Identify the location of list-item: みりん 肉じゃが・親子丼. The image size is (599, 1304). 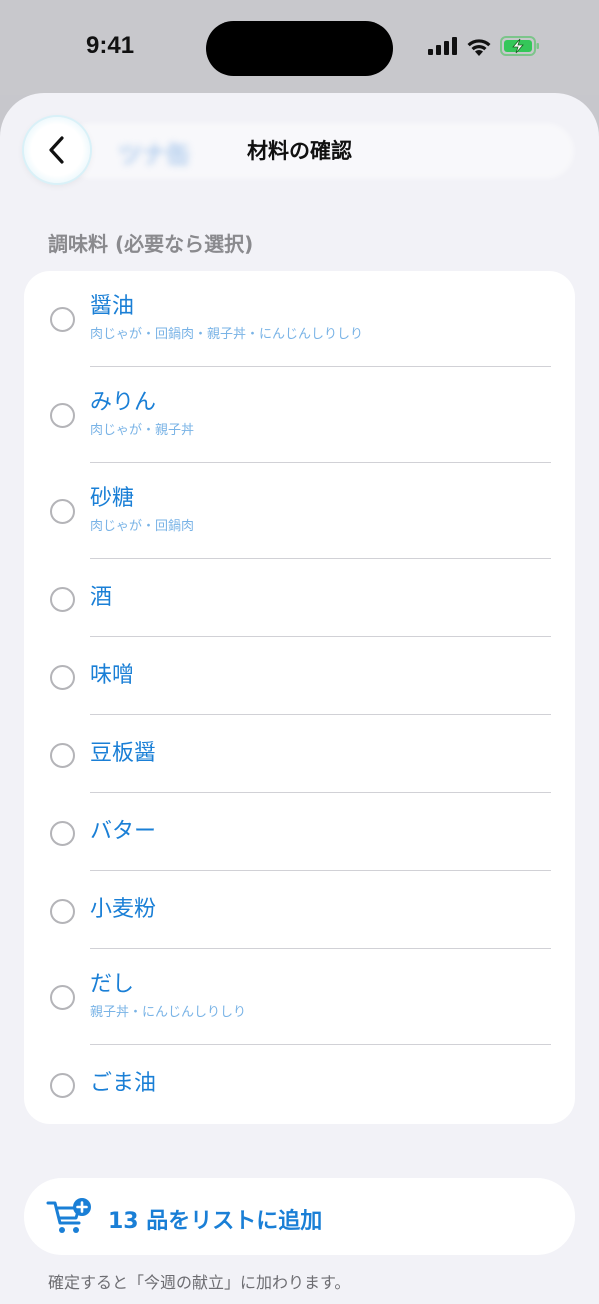
(299, 415).